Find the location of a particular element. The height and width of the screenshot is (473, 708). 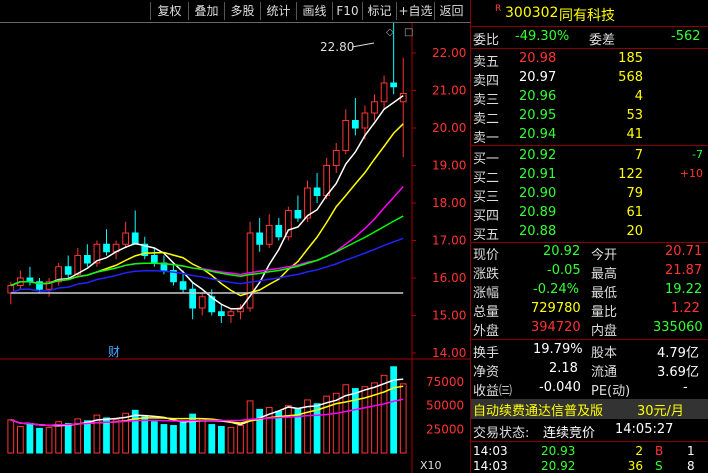

volume-tick-label: 25000 is located at coordinates (445, 429).